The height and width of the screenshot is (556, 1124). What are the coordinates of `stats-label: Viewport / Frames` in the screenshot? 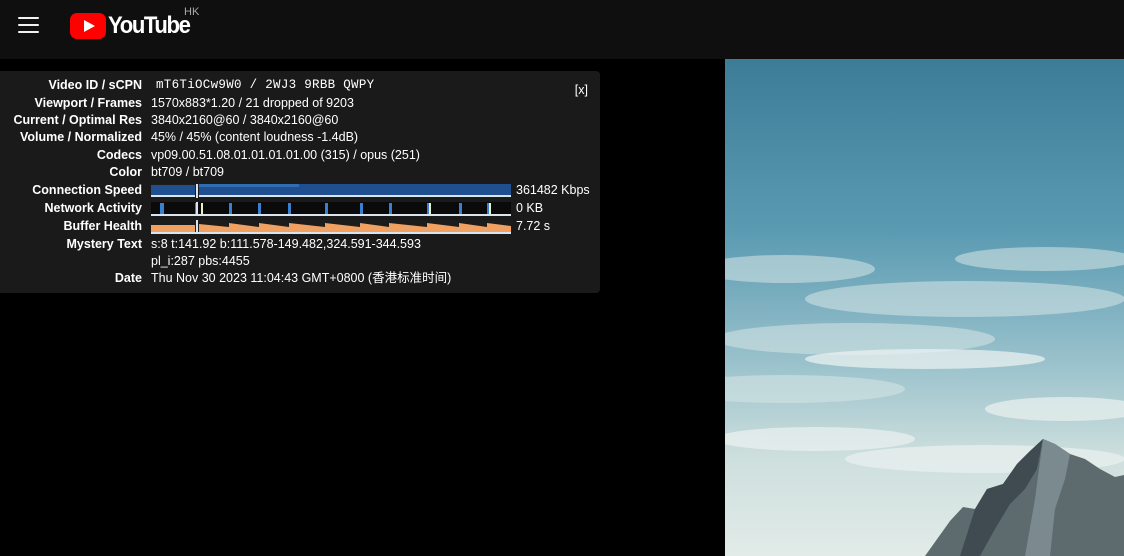 It's located at (88, 103).